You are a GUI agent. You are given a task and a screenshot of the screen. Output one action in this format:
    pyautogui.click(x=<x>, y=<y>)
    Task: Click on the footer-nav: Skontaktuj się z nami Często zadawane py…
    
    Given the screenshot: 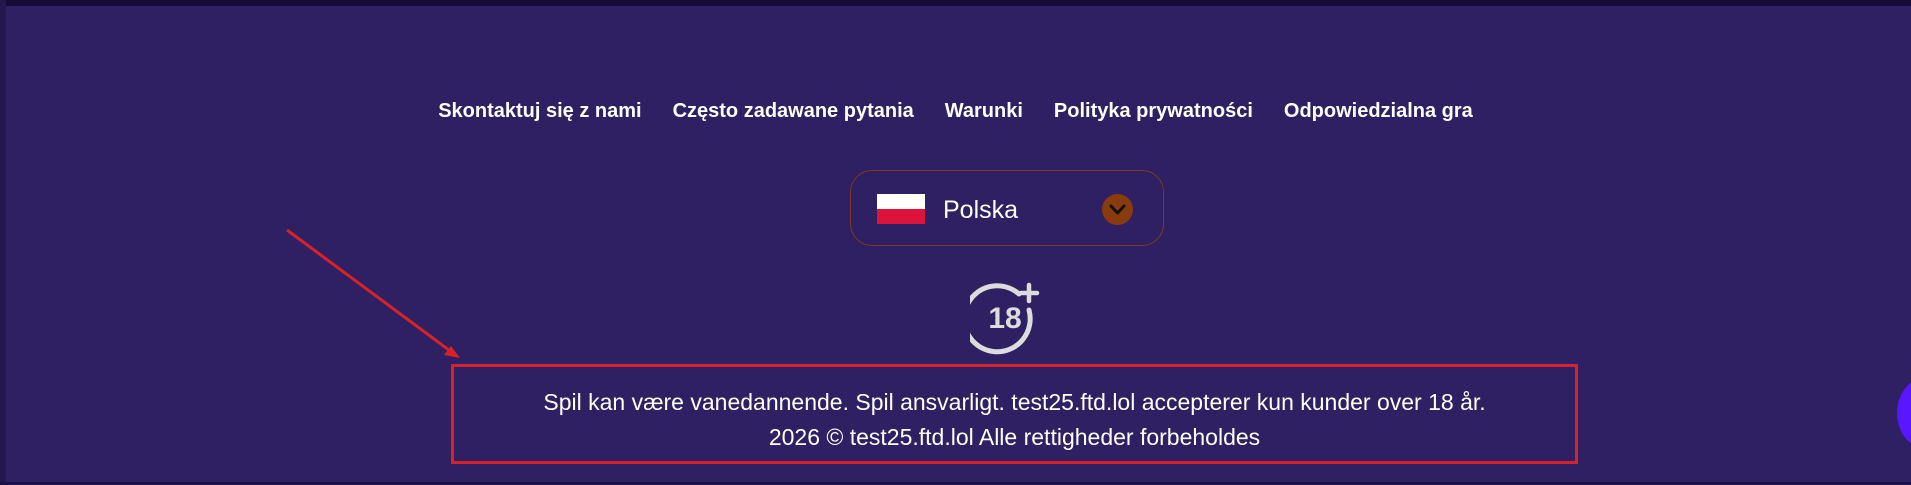 What is the action you would take?
    pyautogui.click(x=955, y=111)
    